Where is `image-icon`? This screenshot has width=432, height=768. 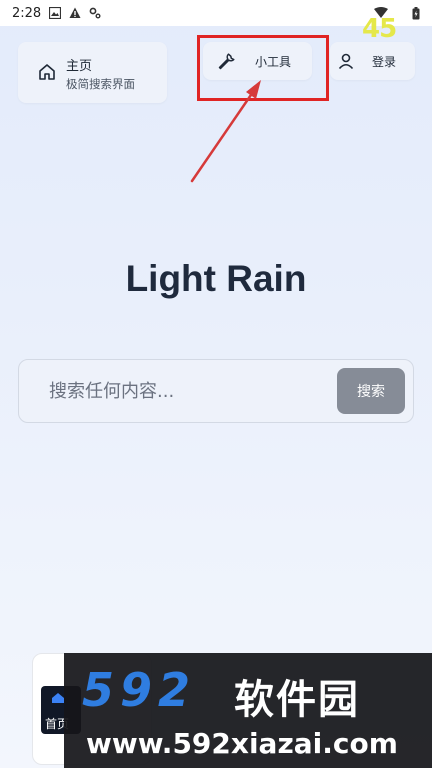
image-icon is located at coordinates (55, 13).